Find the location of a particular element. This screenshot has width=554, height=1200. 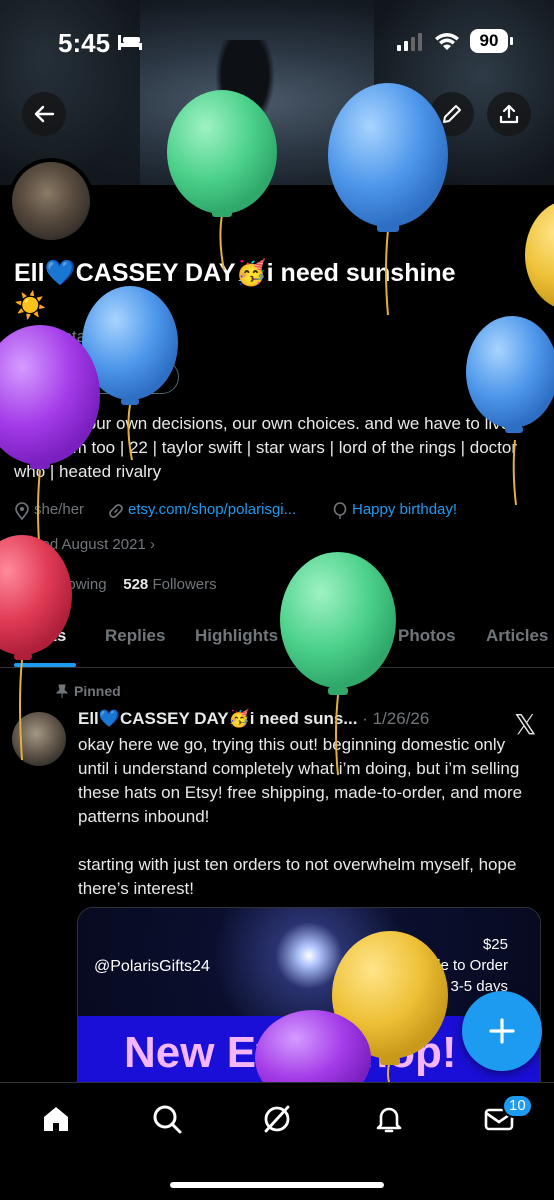

share-button is located at coordinates (509, 114).